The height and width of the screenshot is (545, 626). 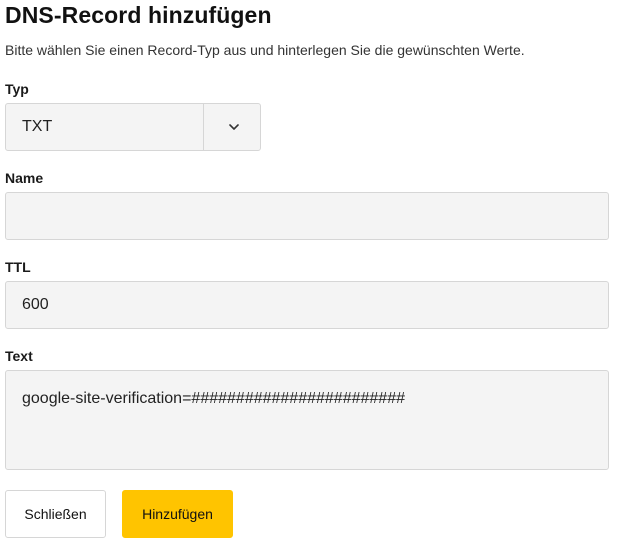 What do you see at coordinates (24, 178) in the screenshot?
I see `name-label: Name` at bounding box center [24, 178].